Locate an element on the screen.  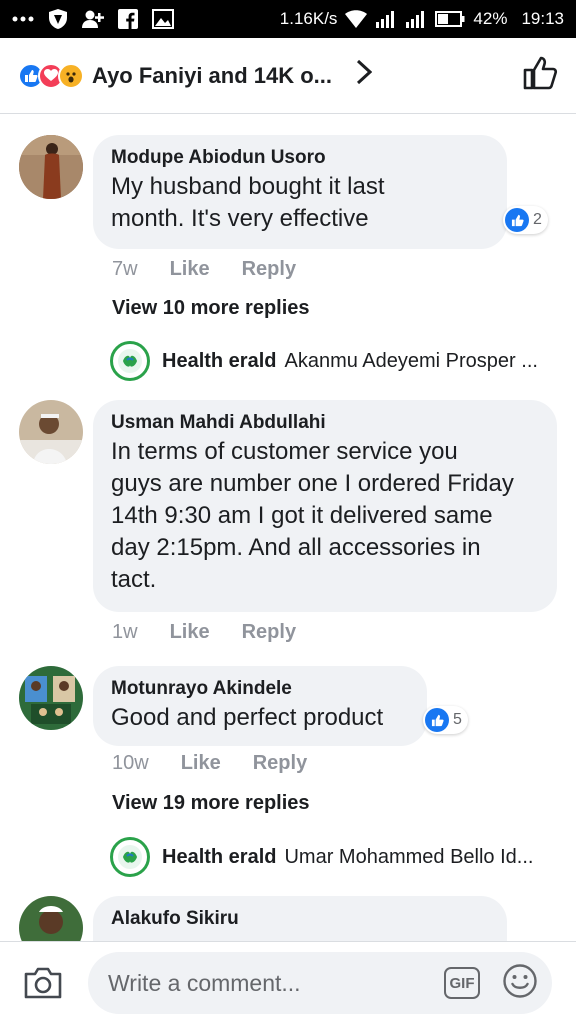
facebook-icon is located at coordinates (128, 19).